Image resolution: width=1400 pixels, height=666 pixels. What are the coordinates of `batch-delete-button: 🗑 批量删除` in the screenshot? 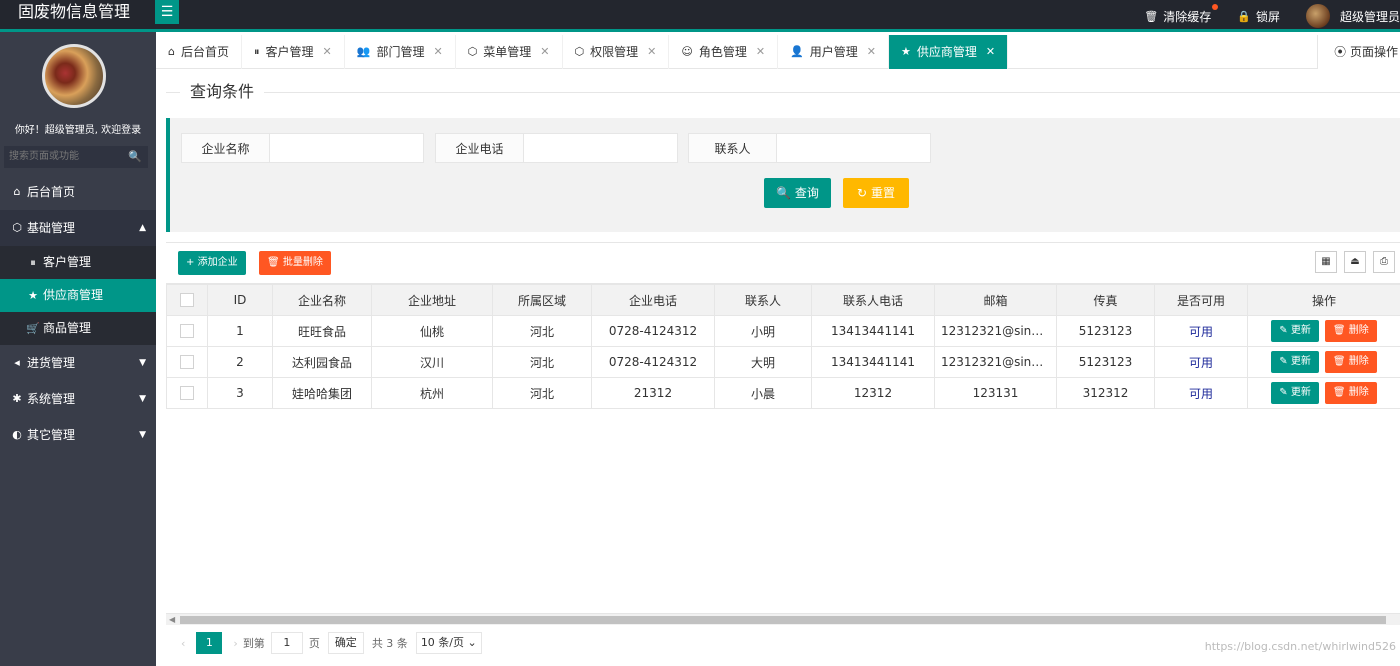 It's located at (295, 263).